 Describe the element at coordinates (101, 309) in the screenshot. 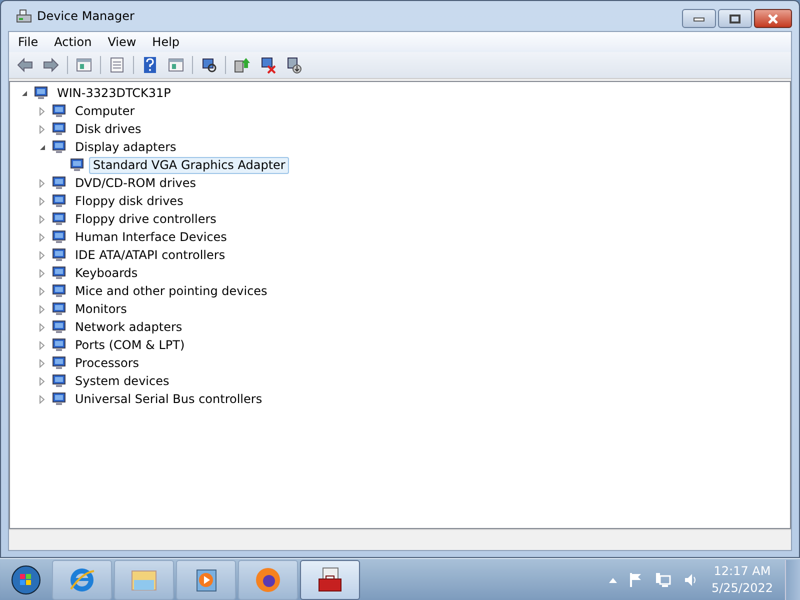

I see `tree-item: Monitors` at that location.